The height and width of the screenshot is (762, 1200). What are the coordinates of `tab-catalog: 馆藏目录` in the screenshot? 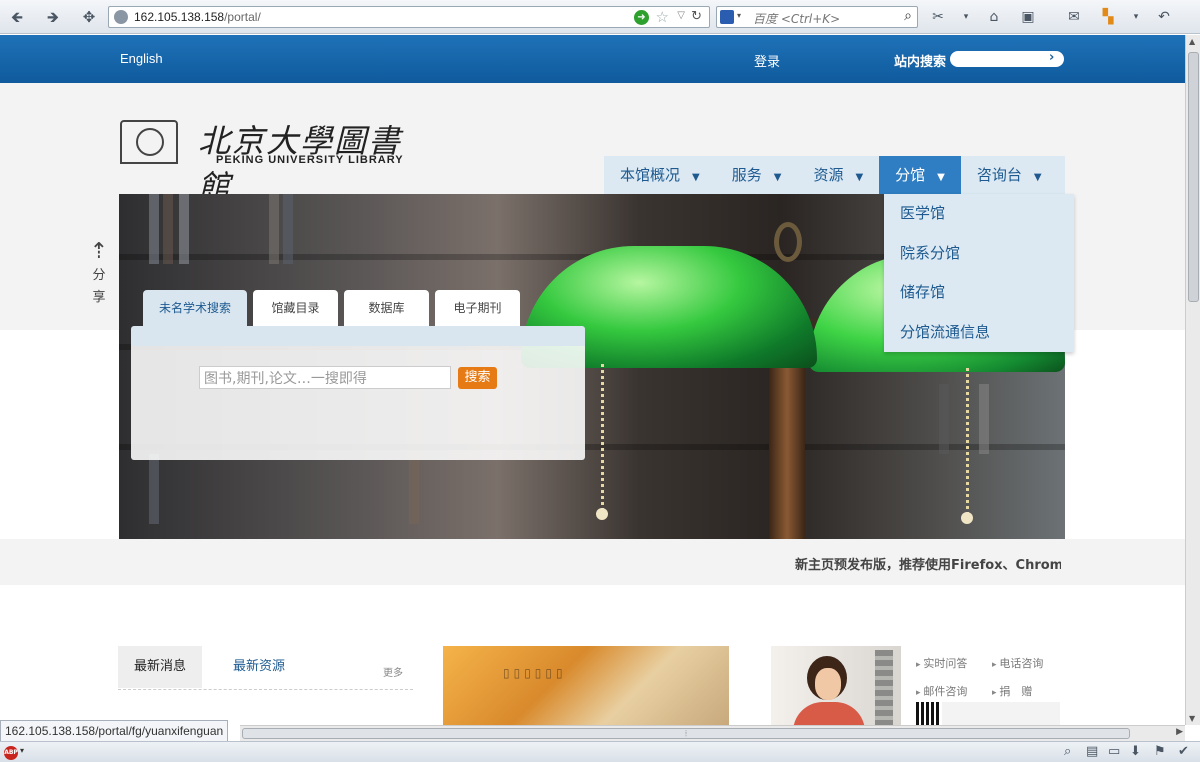 It's located at (295, 308).